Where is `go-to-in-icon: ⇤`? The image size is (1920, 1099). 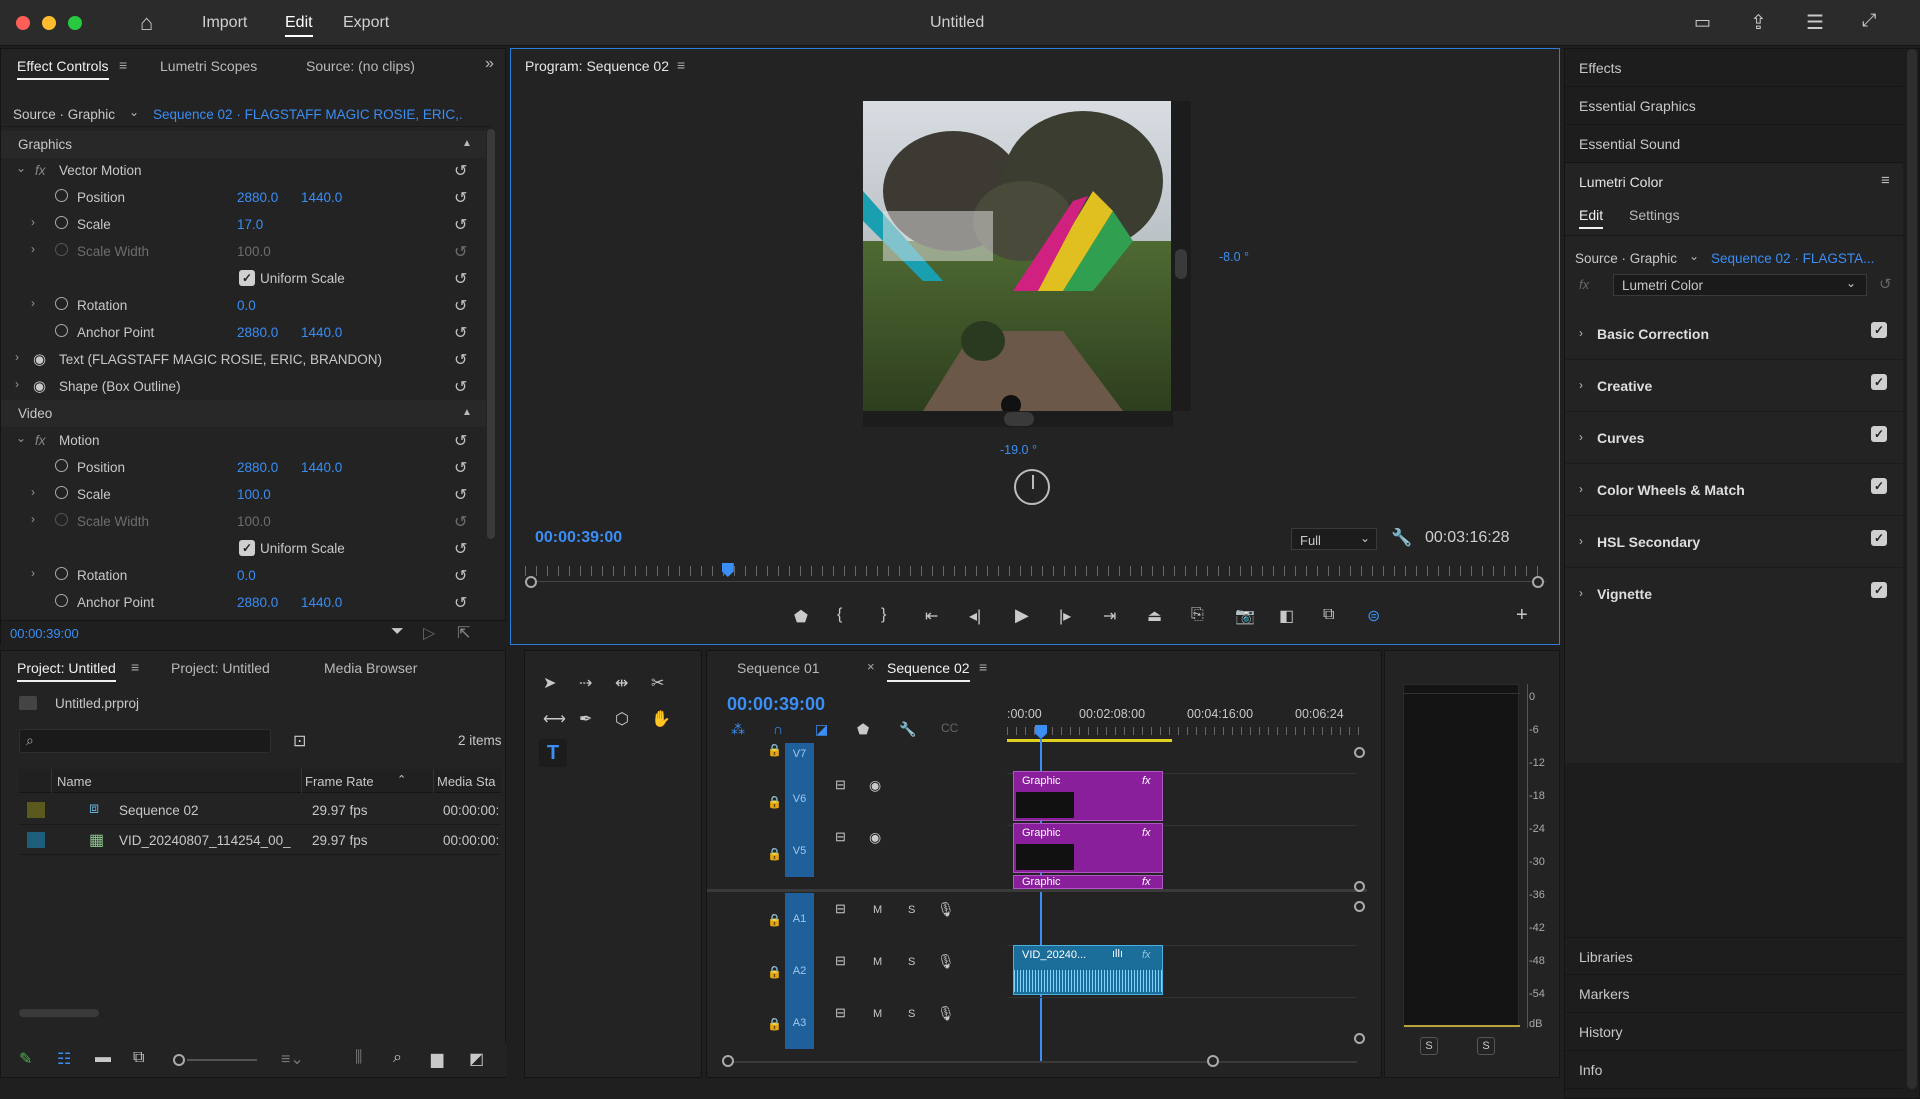 go-to-in-icon: ⇤ is located at coordinates (931, 616).